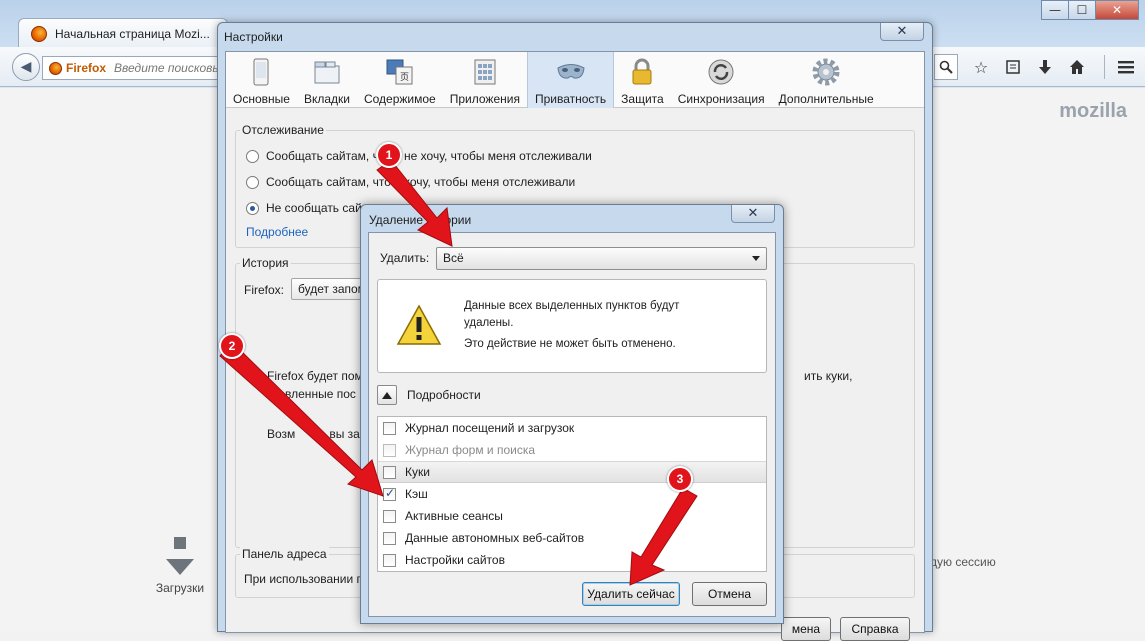 This screenshot has width=1145, height=641. I want to click on step-badge-1: 1, so click(389, 155).